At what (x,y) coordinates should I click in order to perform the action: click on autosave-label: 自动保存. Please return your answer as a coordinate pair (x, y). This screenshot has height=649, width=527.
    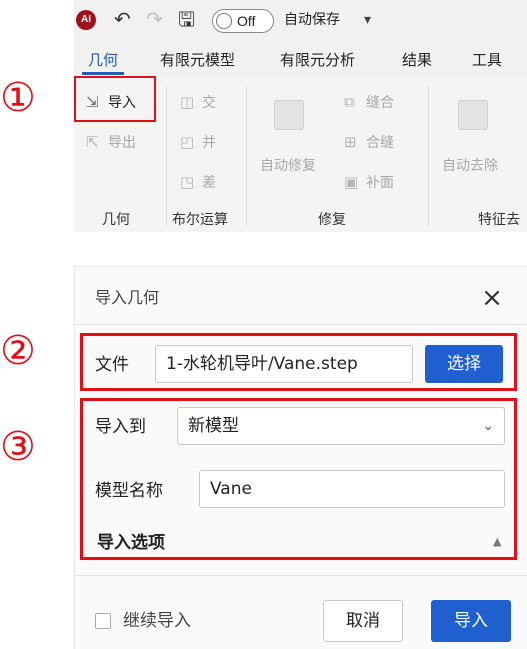
    Looking at the image, I should click on (312, 20).